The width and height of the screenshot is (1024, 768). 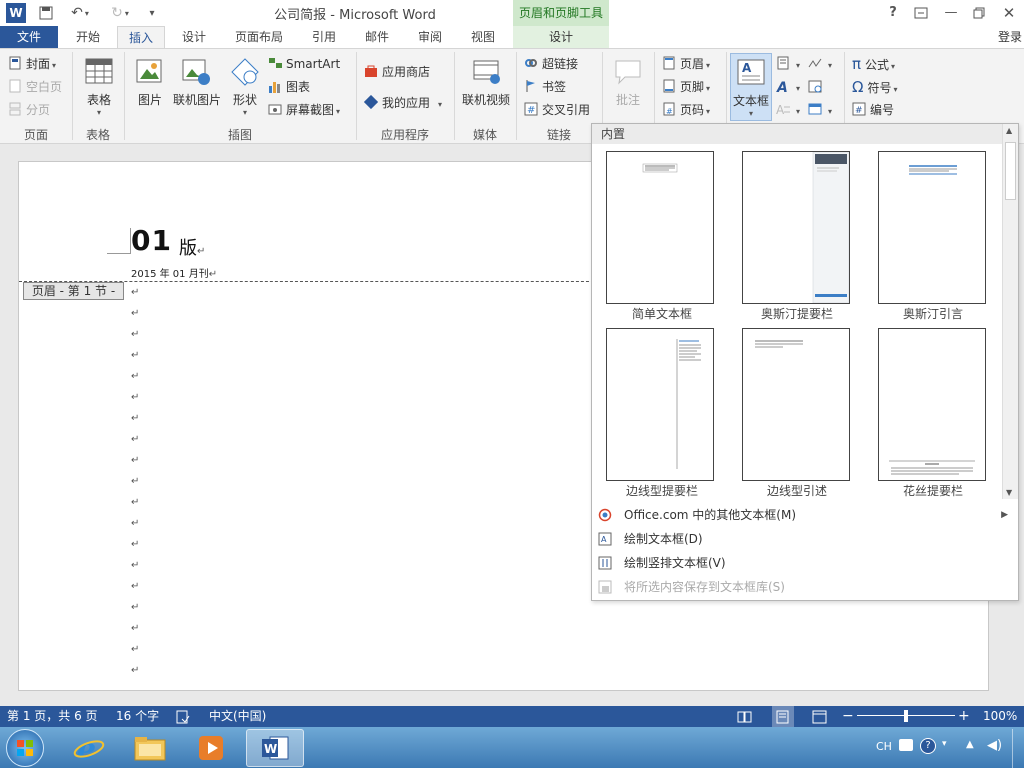 I want to click on my-apps-button: 我的应用 ▾, so click(x=403, y=103).